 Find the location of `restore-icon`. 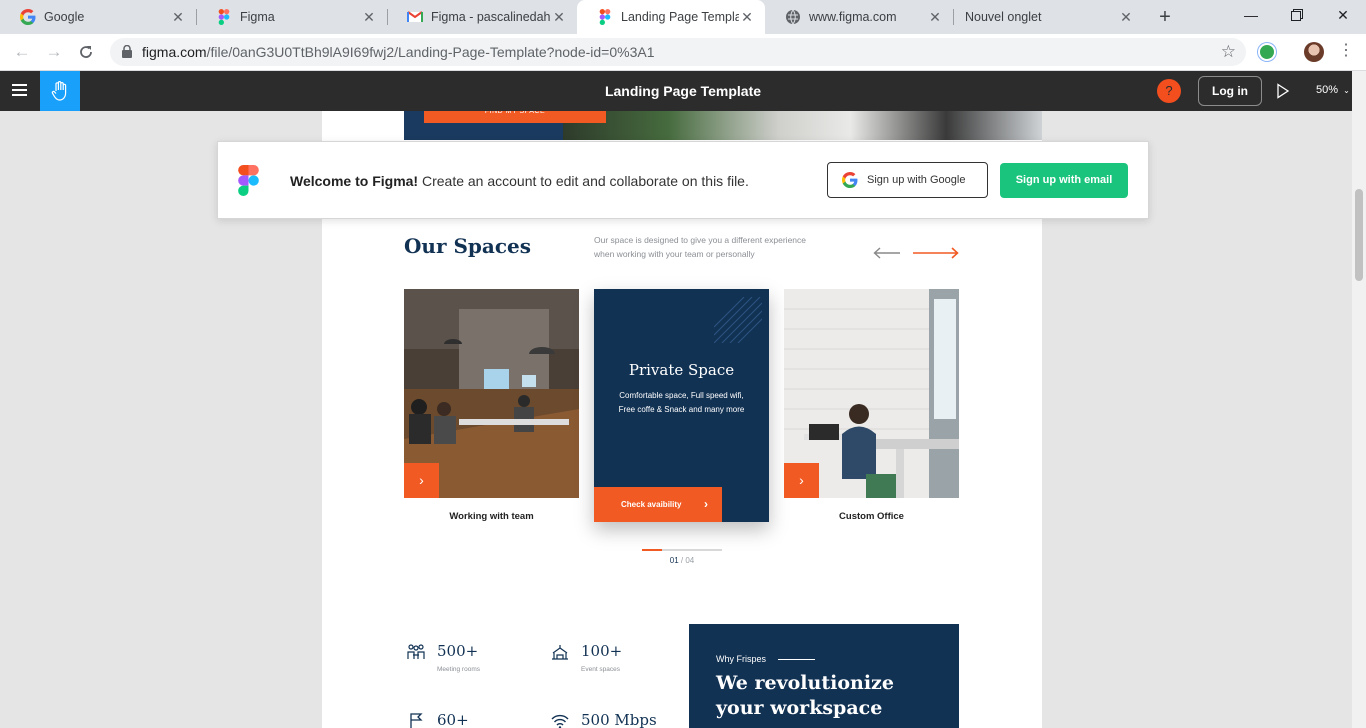

restore-icon is located at coordinates (1297, 15).